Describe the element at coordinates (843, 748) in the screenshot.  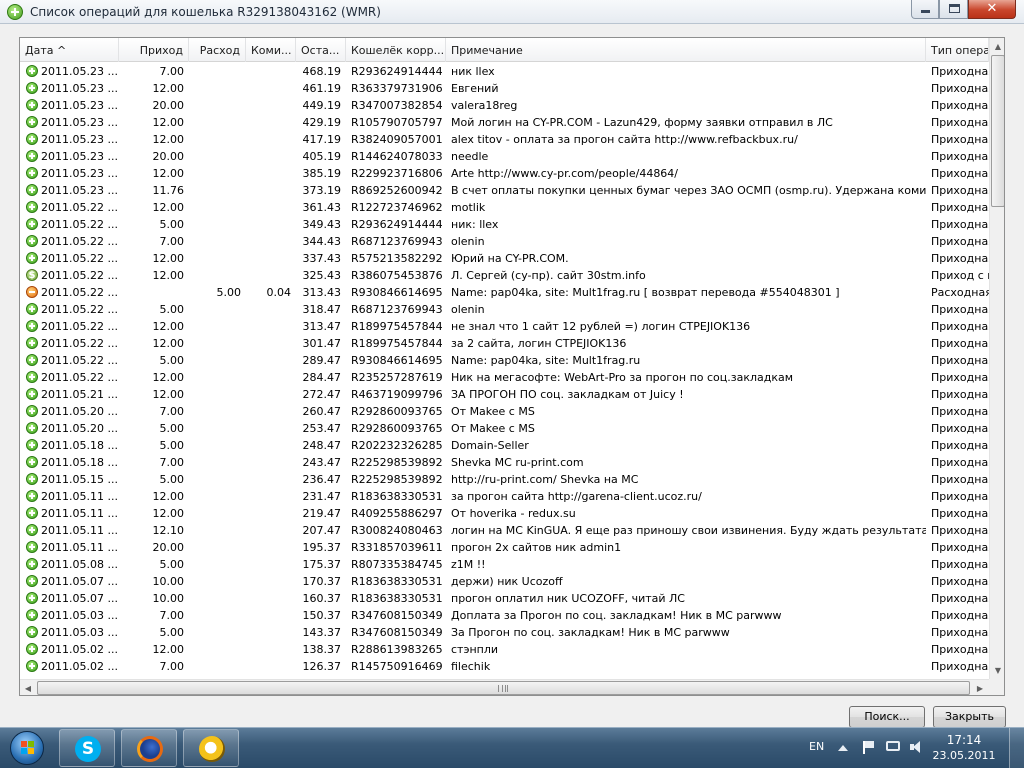
I see `show-hidden-icons-icon` at that location.